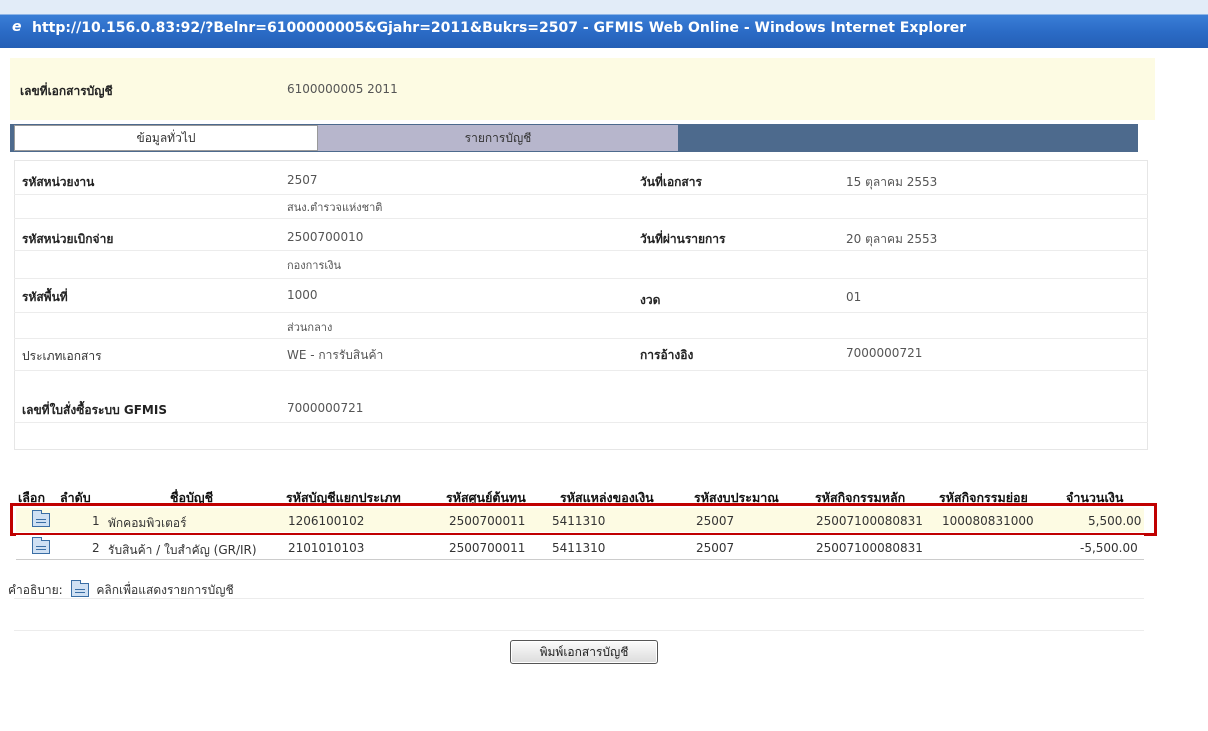 The height and width of the screenshot is (731, 1208). I want to click on reference-label: การอ้างอิง, so click(667, 355).